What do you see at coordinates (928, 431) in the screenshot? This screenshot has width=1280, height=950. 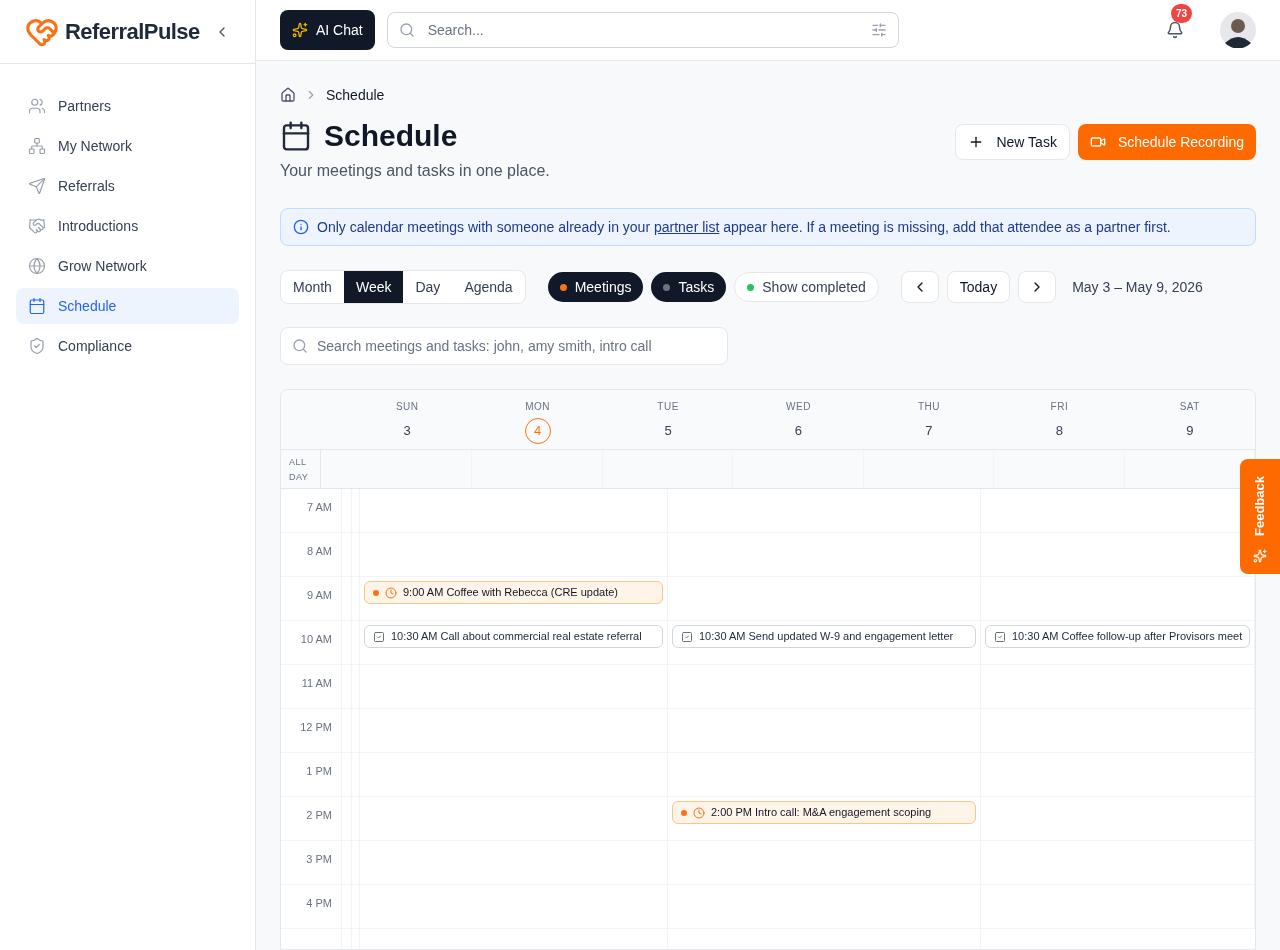 I see `day-number: 7` at bounding box center [928, 431].